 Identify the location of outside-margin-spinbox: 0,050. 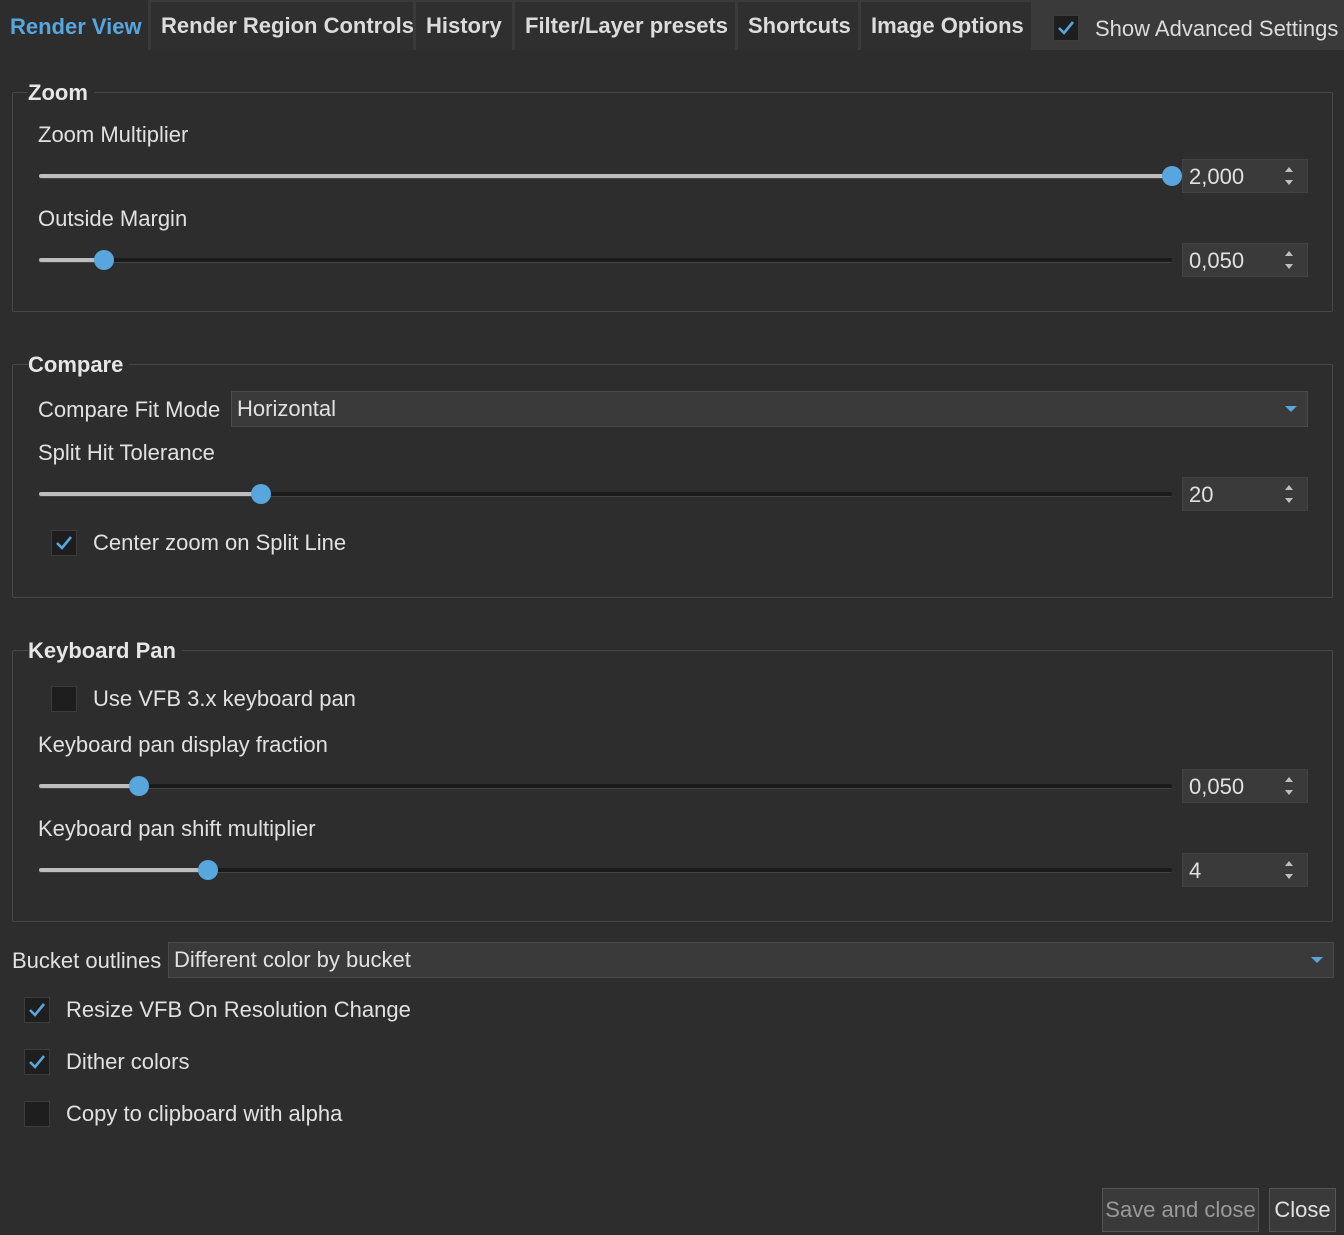
(1245, 260).